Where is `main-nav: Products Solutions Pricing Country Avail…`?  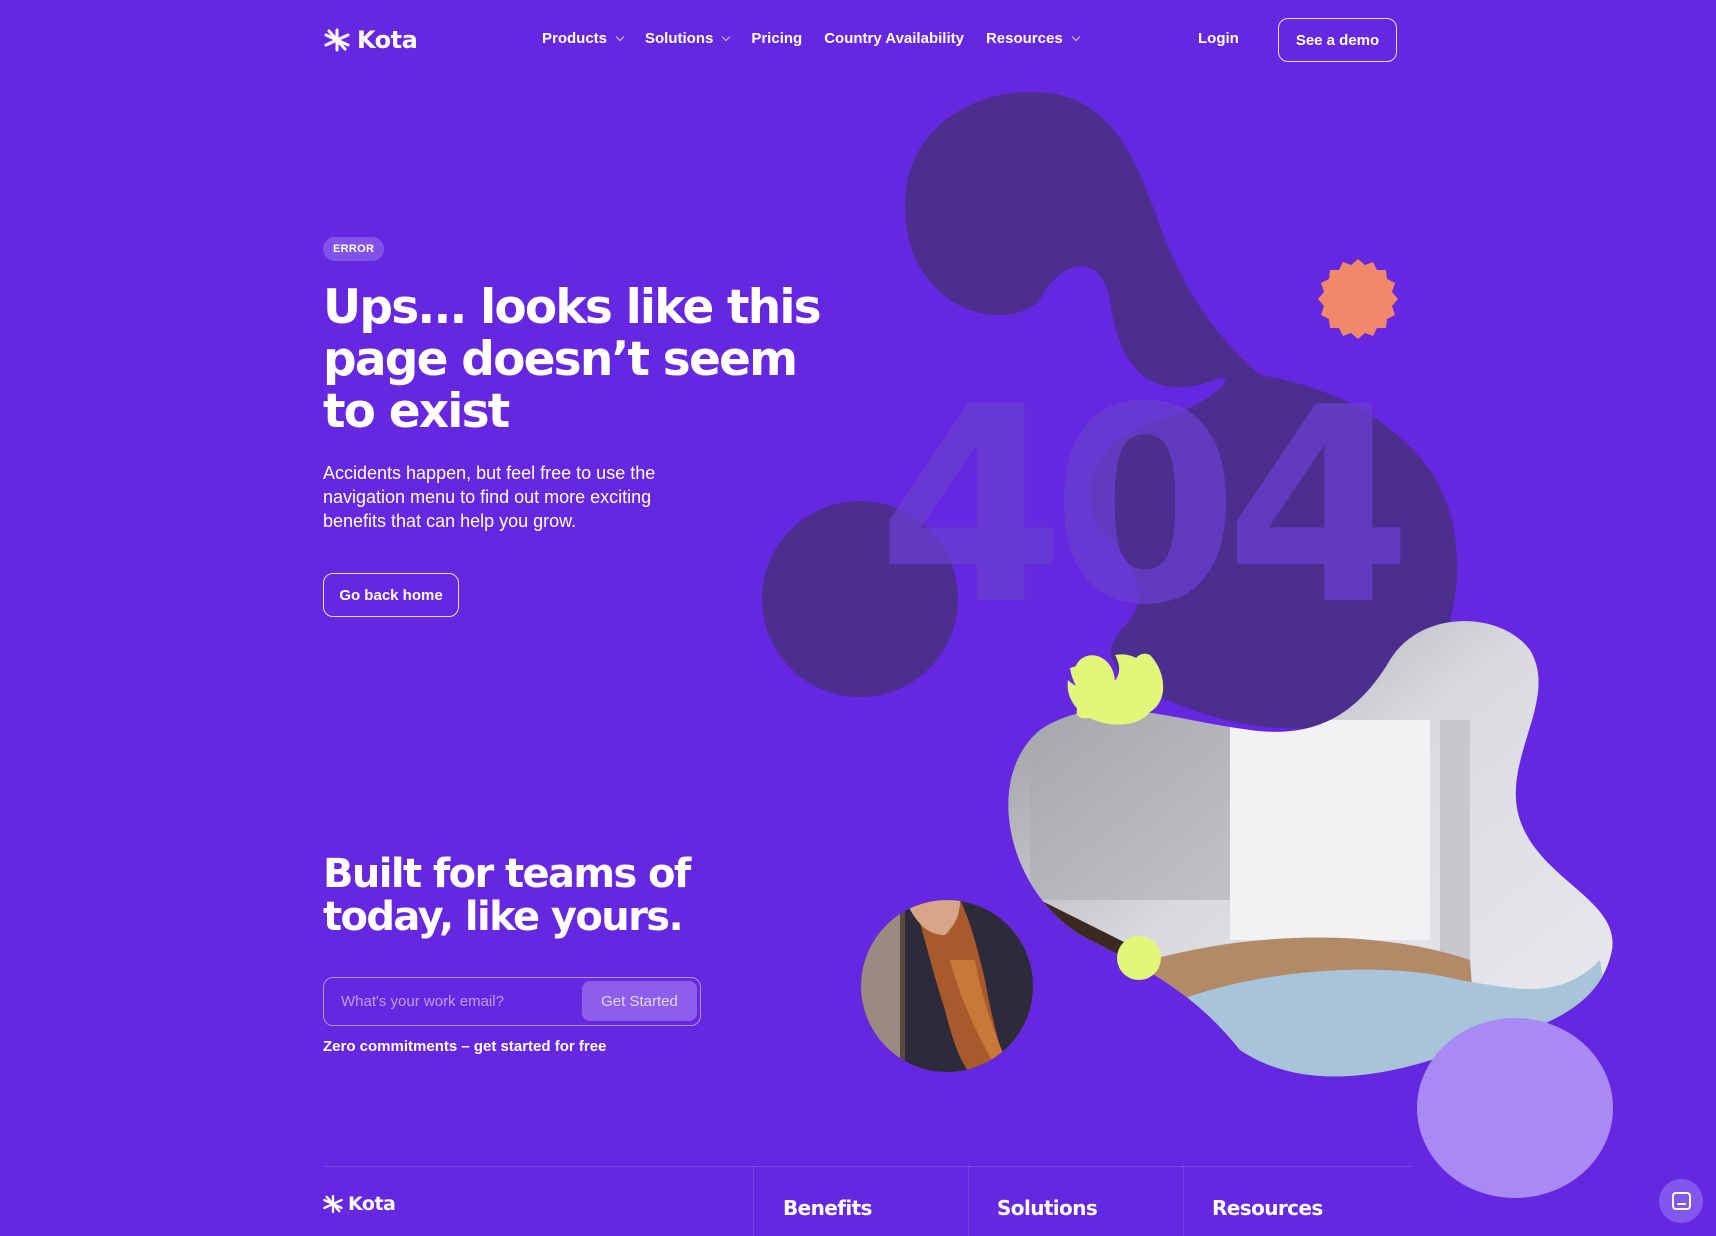 main-nav: Products Solutions Pricing Country Avail… is located at coordinates (811, 38).